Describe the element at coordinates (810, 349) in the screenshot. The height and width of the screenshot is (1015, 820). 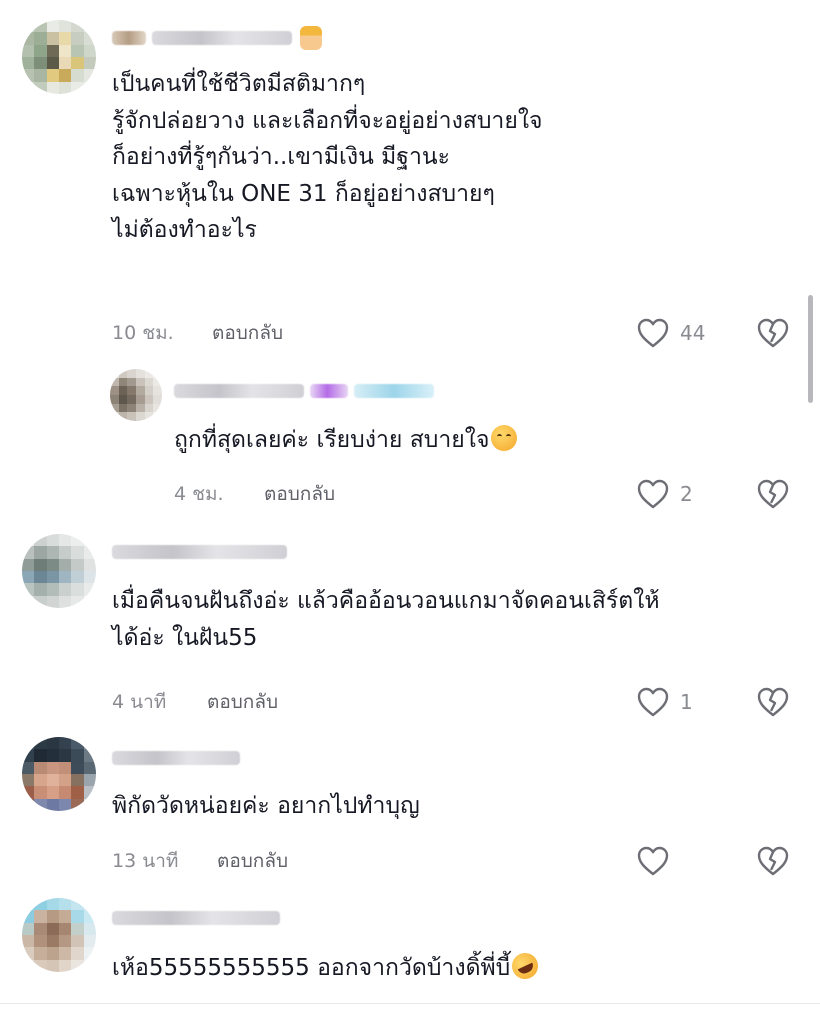
I see `scrollbar` at that location.